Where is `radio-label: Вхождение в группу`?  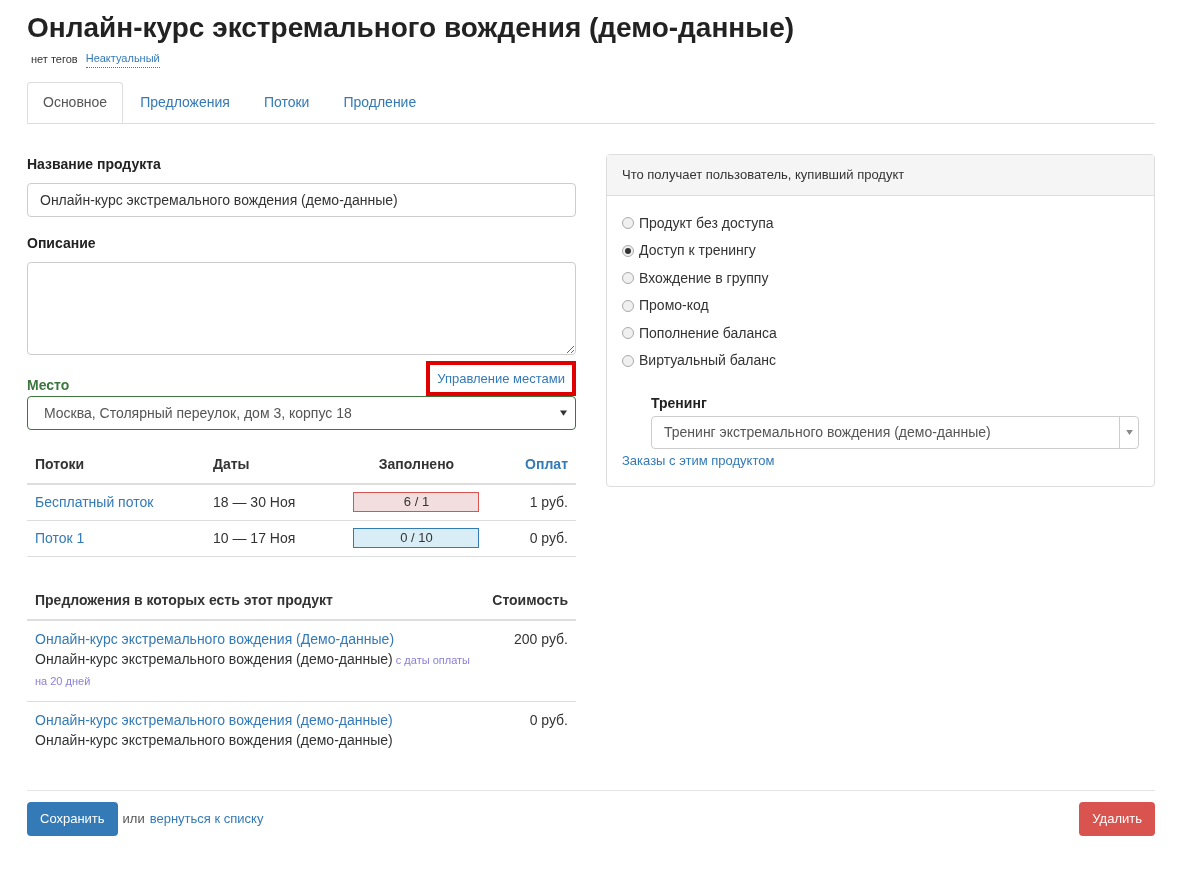
radio-label: Вхождение в группу is located at coordinates (704, 278).